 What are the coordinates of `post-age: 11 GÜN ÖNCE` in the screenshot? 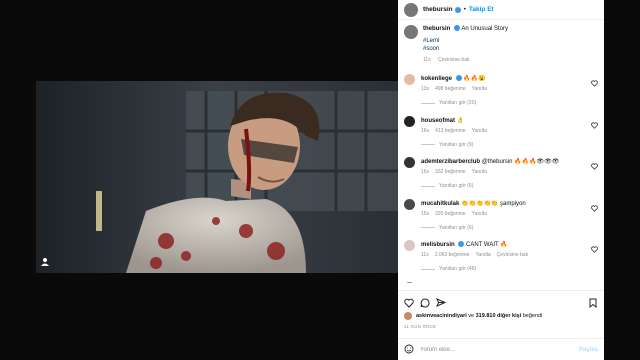 It's located at (420, 326).